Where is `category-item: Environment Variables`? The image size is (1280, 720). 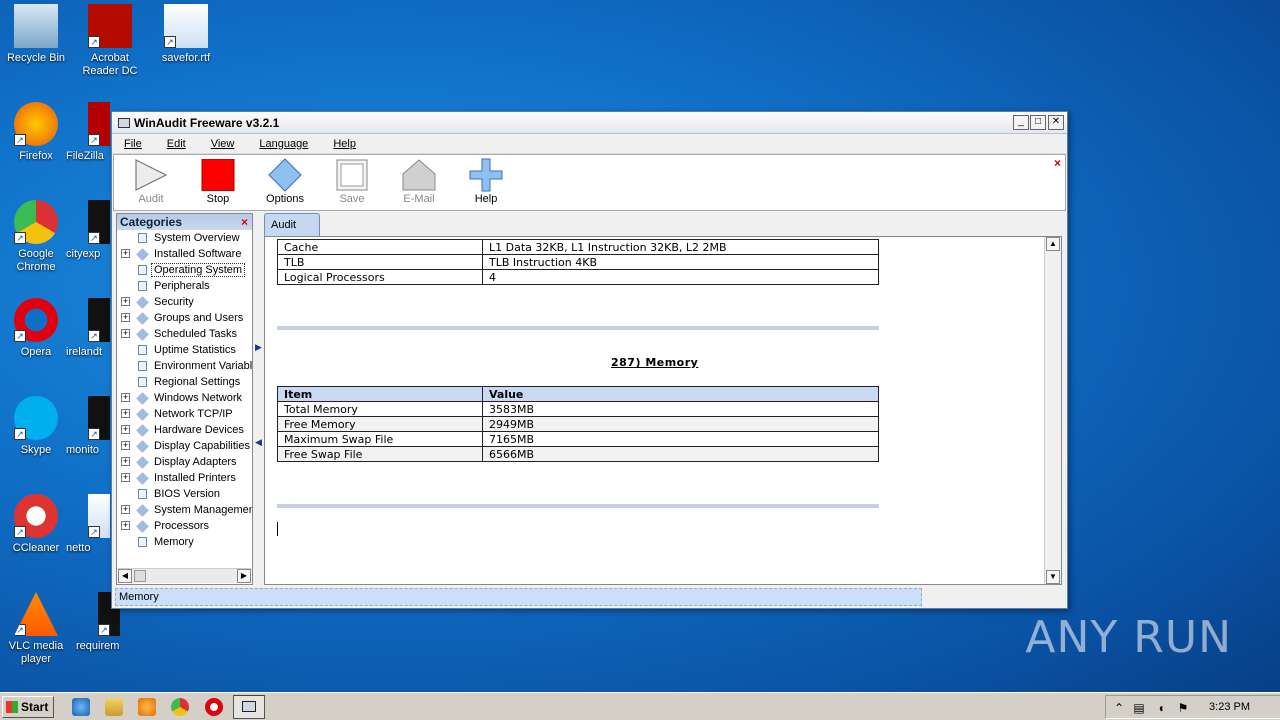
category-item: Environment Variables is located at coordinates (184, 366).